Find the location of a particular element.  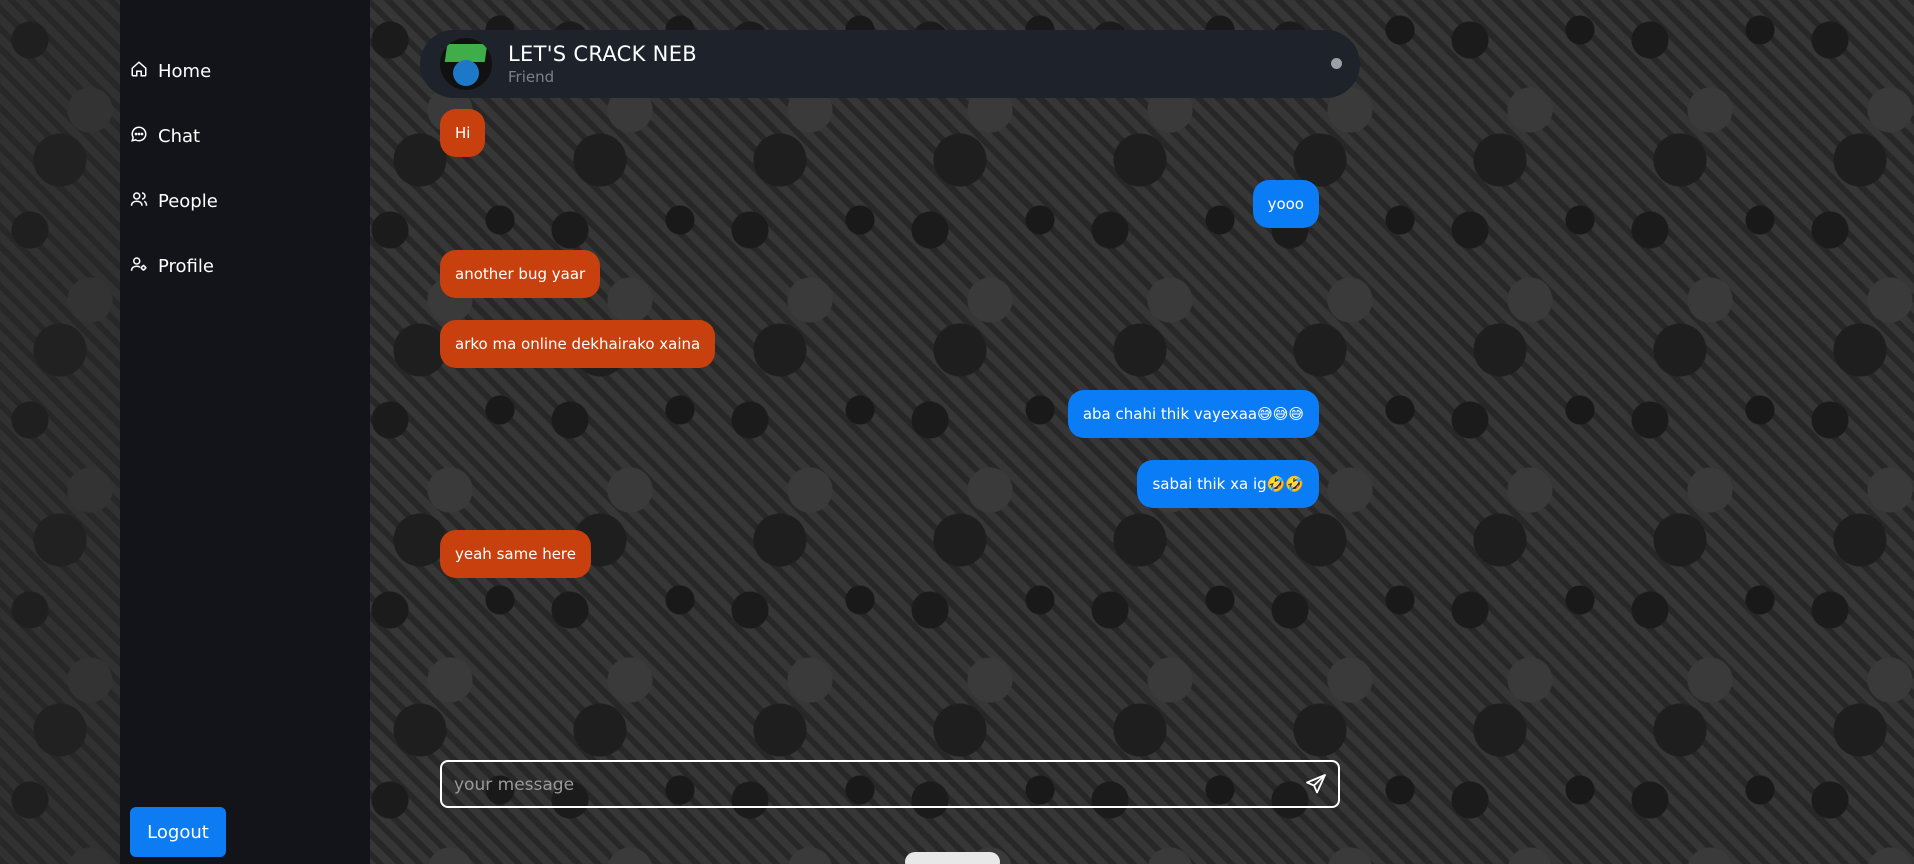

message-input is located at coordinates (869, 785).